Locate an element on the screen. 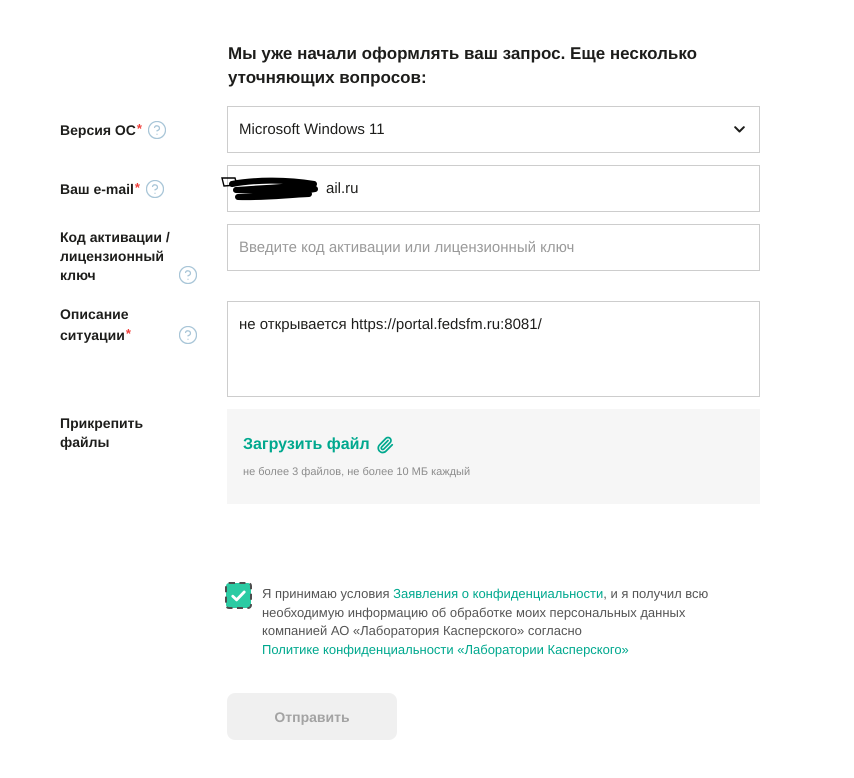 This screenshot has width=854, height=778. dropdown-field: Microsoft Windows 11 is located at coordinates (493, 129).